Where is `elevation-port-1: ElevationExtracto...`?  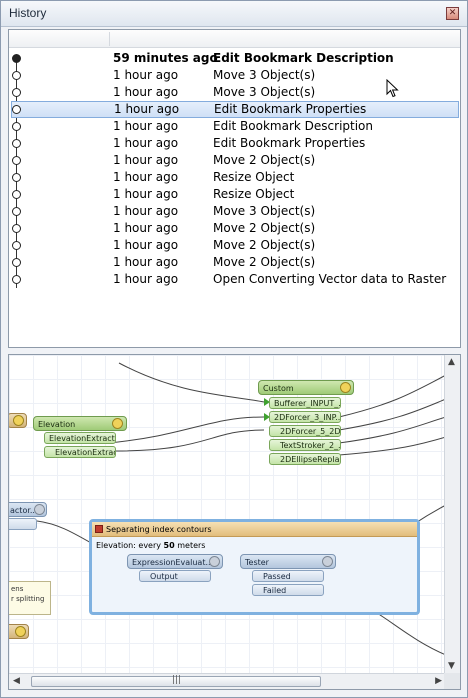
elevation-port-1: ElevationExtracto... is located at coordinates (80, 438).